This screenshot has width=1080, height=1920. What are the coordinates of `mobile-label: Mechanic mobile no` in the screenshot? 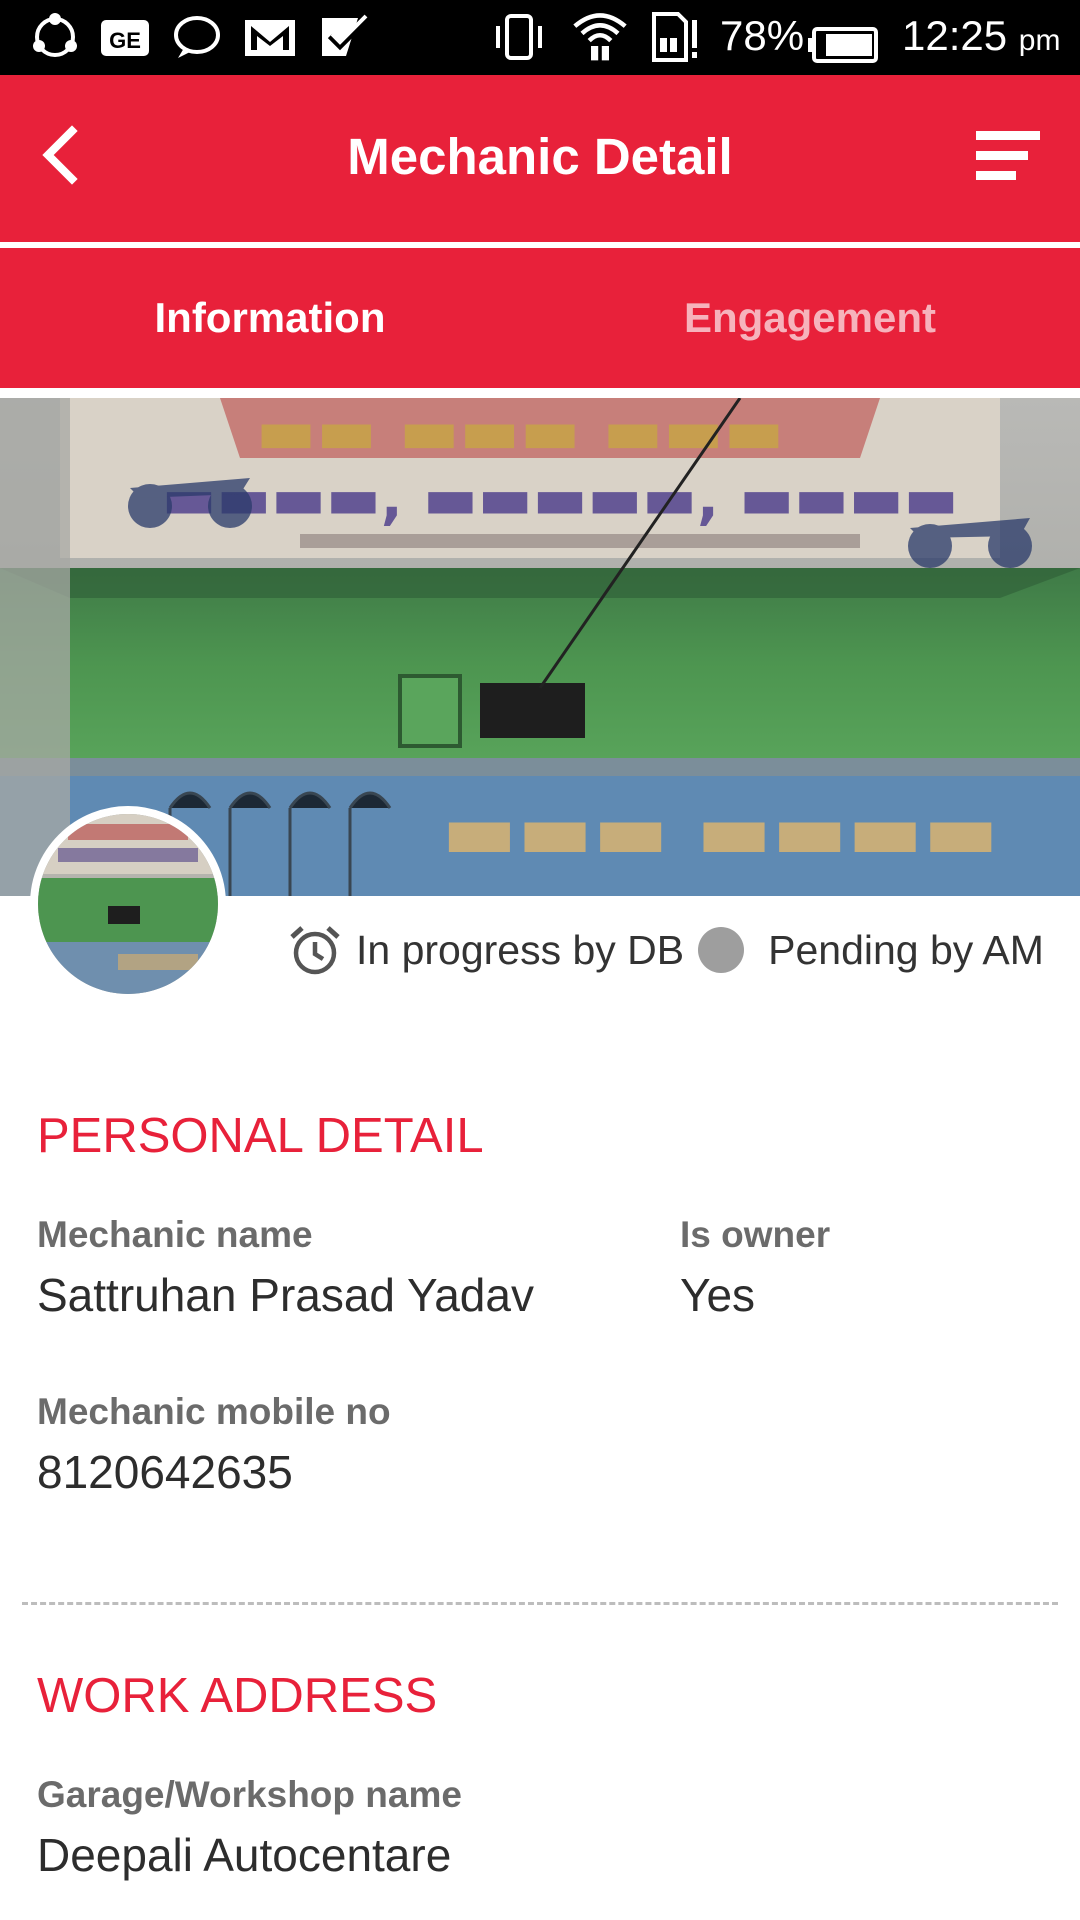 It's located at (214, 1411).